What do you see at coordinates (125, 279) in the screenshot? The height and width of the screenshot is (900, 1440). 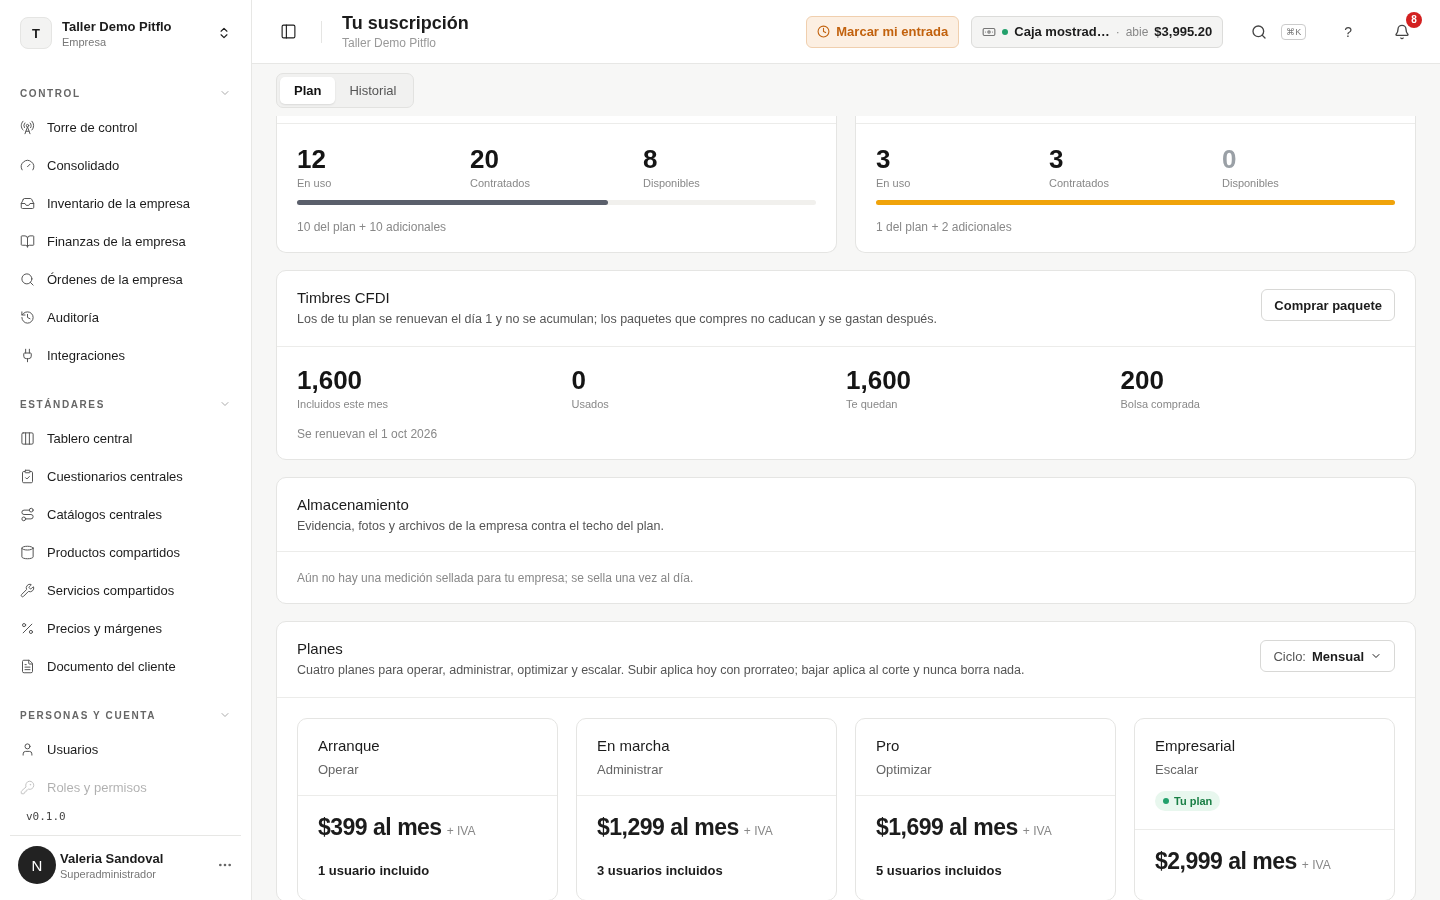 I see `sidebar-item: Órdenes de la empresa` at bounding box center [125, 279].